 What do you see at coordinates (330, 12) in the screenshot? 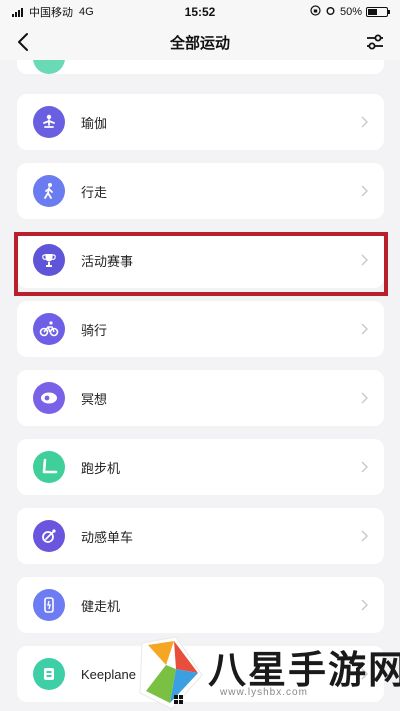
I see `alarm-icon` at bounding box center [330, 12].